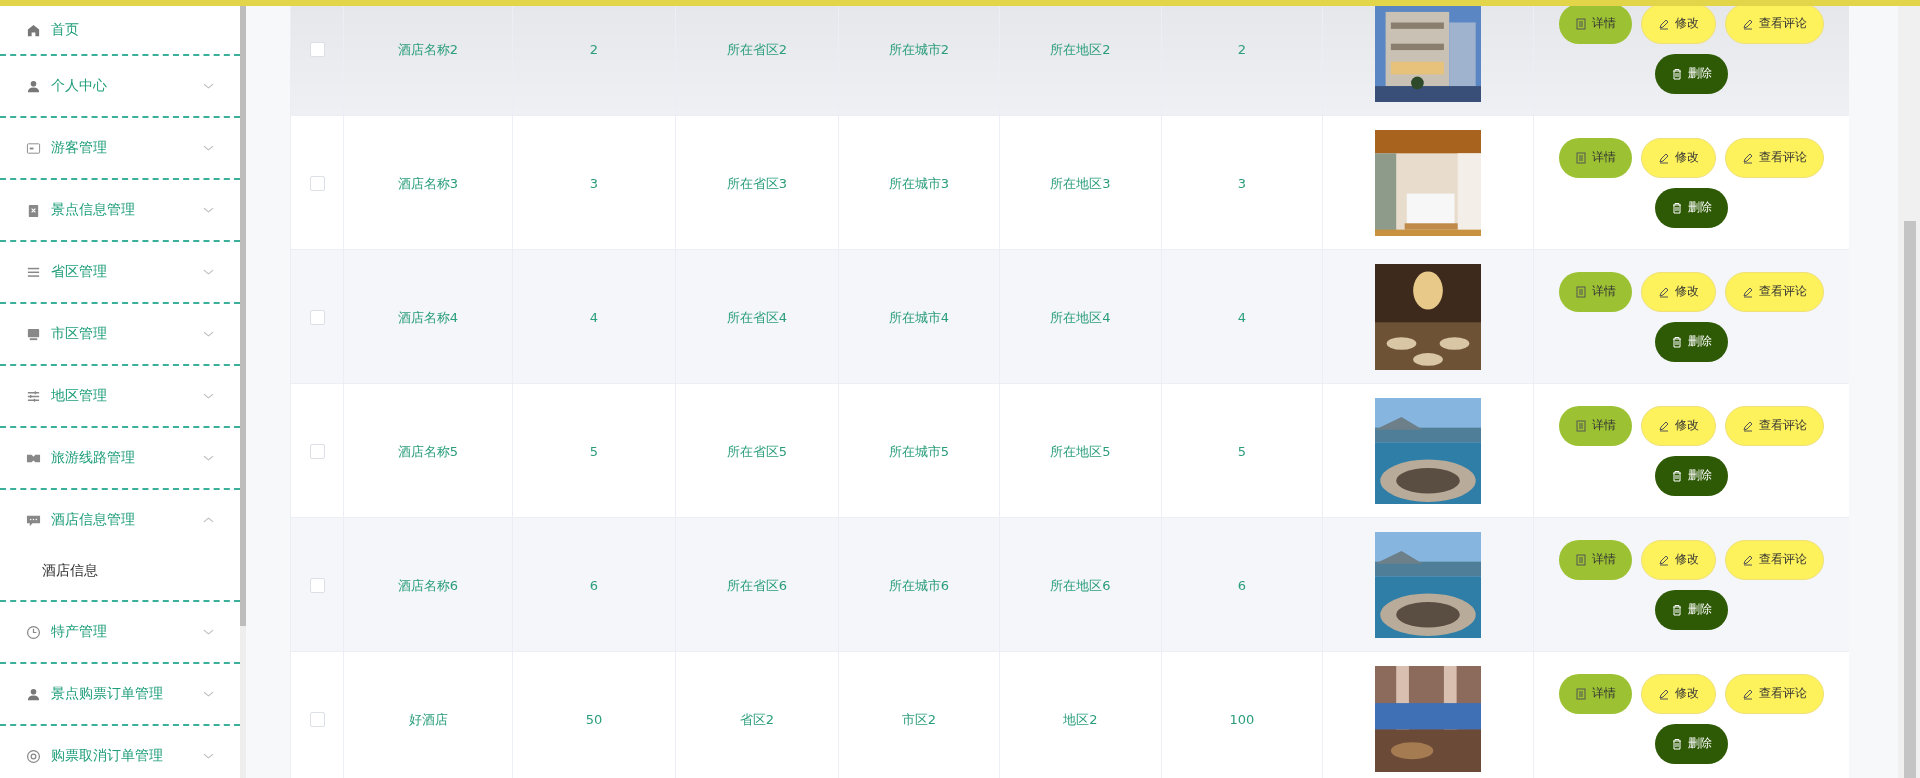  Describe the element at coordinates (428, 585) in the screenshot. I see `table-cell: 酒店名称6` at that location.